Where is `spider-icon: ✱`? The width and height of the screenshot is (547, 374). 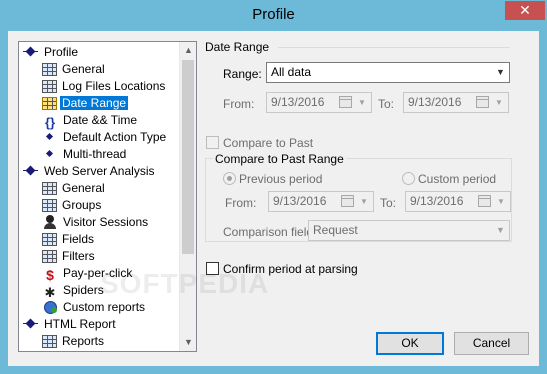 spider-icon: ✱ is located at coordinates (50, 292).